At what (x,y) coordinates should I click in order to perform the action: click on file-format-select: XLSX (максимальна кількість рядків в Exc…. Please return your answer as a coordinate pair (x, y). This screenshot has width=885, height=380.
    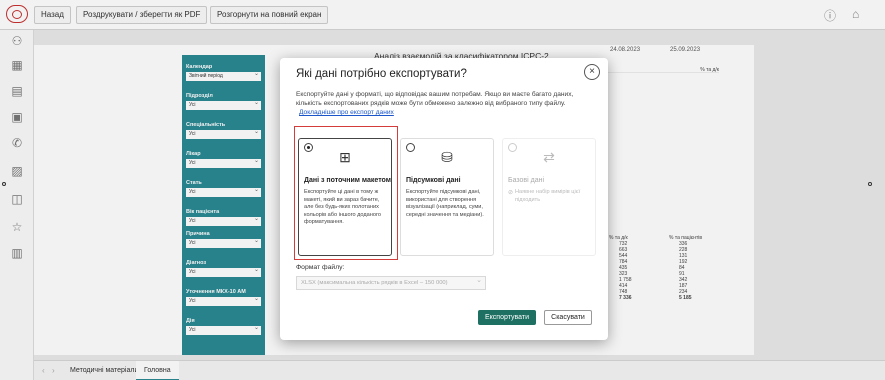
    Looking at the image, I should click on (391, 282).